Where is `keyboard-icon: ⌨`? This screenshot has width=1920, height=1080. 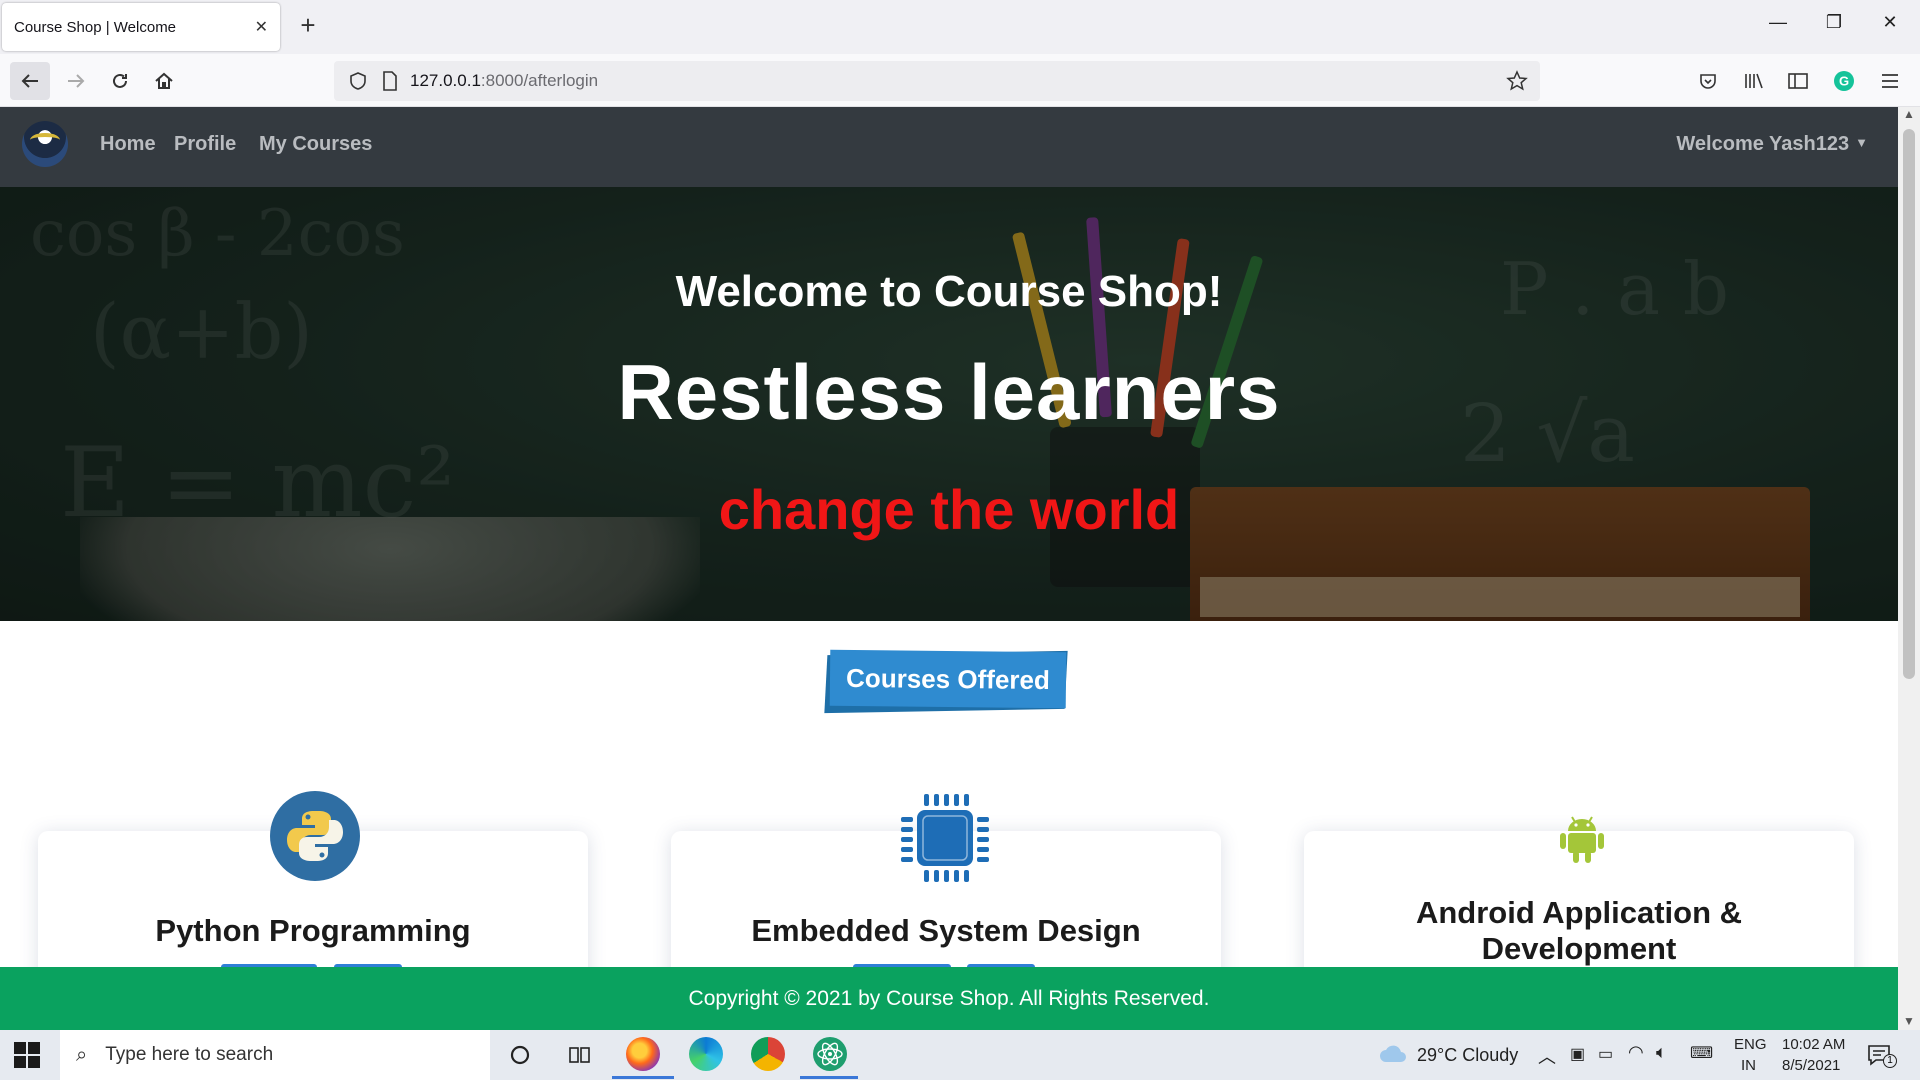
keyboard-icon: ⌨ is located at coordinates (1701, 1053).